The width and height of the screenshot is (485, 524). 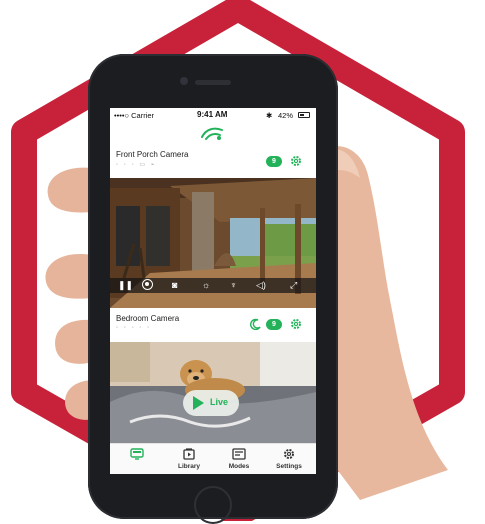 I want to click on tab-library: Library, so click(x=189, y=459).